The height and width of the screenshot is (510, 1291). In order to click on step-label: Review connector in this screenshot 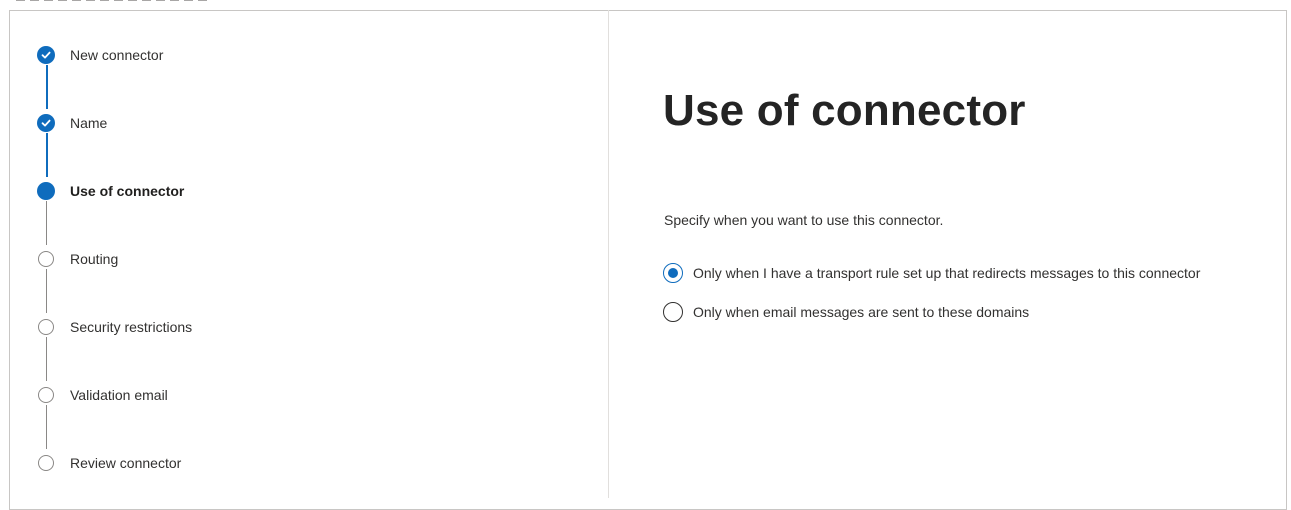, I will do `click(126, 463)`.